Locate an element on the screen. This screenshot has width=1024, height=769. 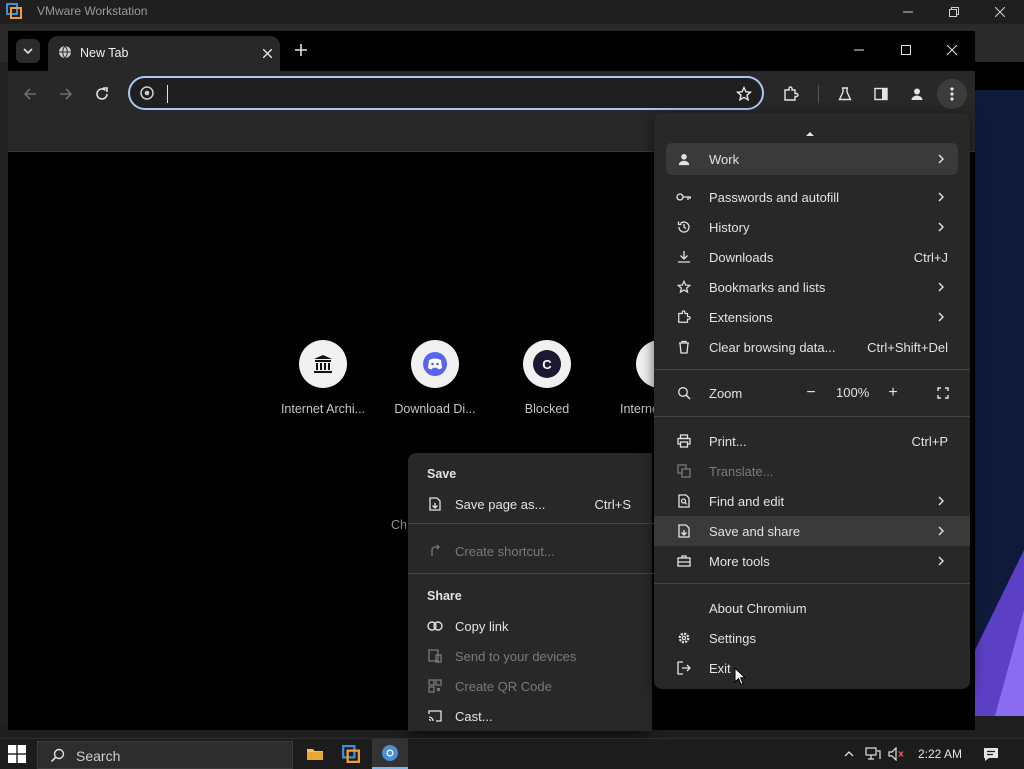
plus-icon is located at coordinates (301, 50).